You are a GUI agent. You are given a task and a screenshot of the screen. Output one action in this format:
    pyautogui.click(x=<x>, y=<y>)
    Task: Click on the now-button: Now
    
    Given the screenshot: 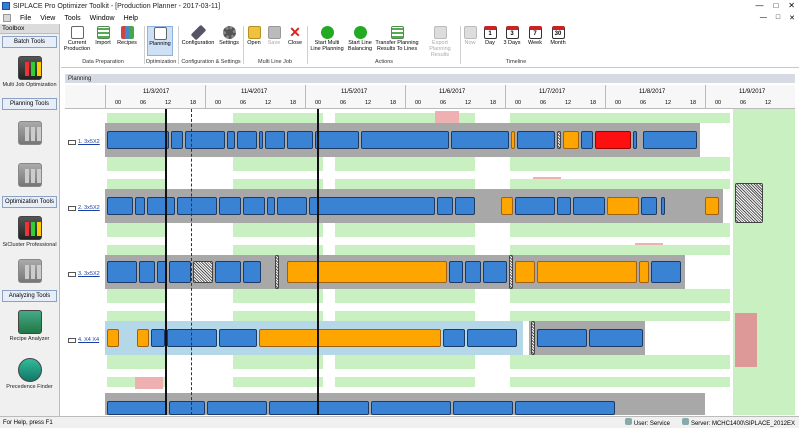 What is the action you would take?
    pyautogui.click(x=470, y=36)
    